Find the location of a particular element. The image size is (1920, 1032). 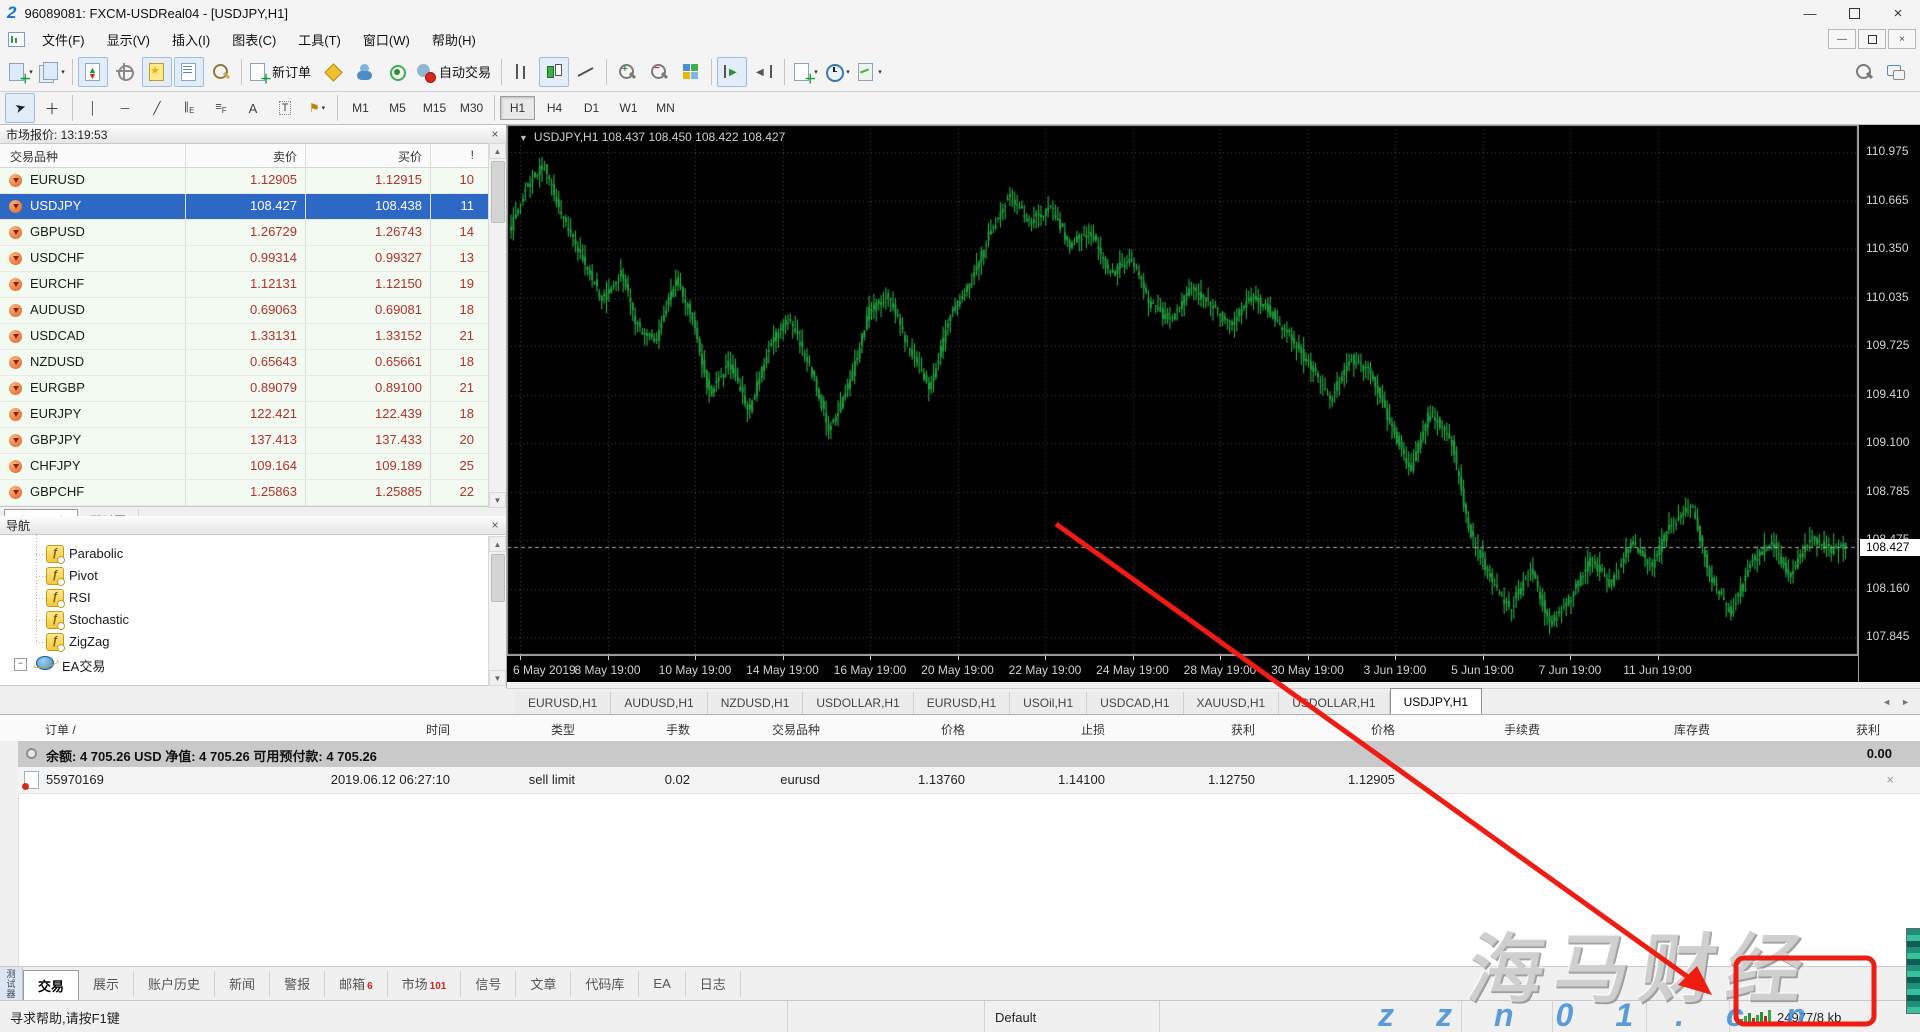

new-order-button: ＋ 新订单 is located at coordinates (281, 72).